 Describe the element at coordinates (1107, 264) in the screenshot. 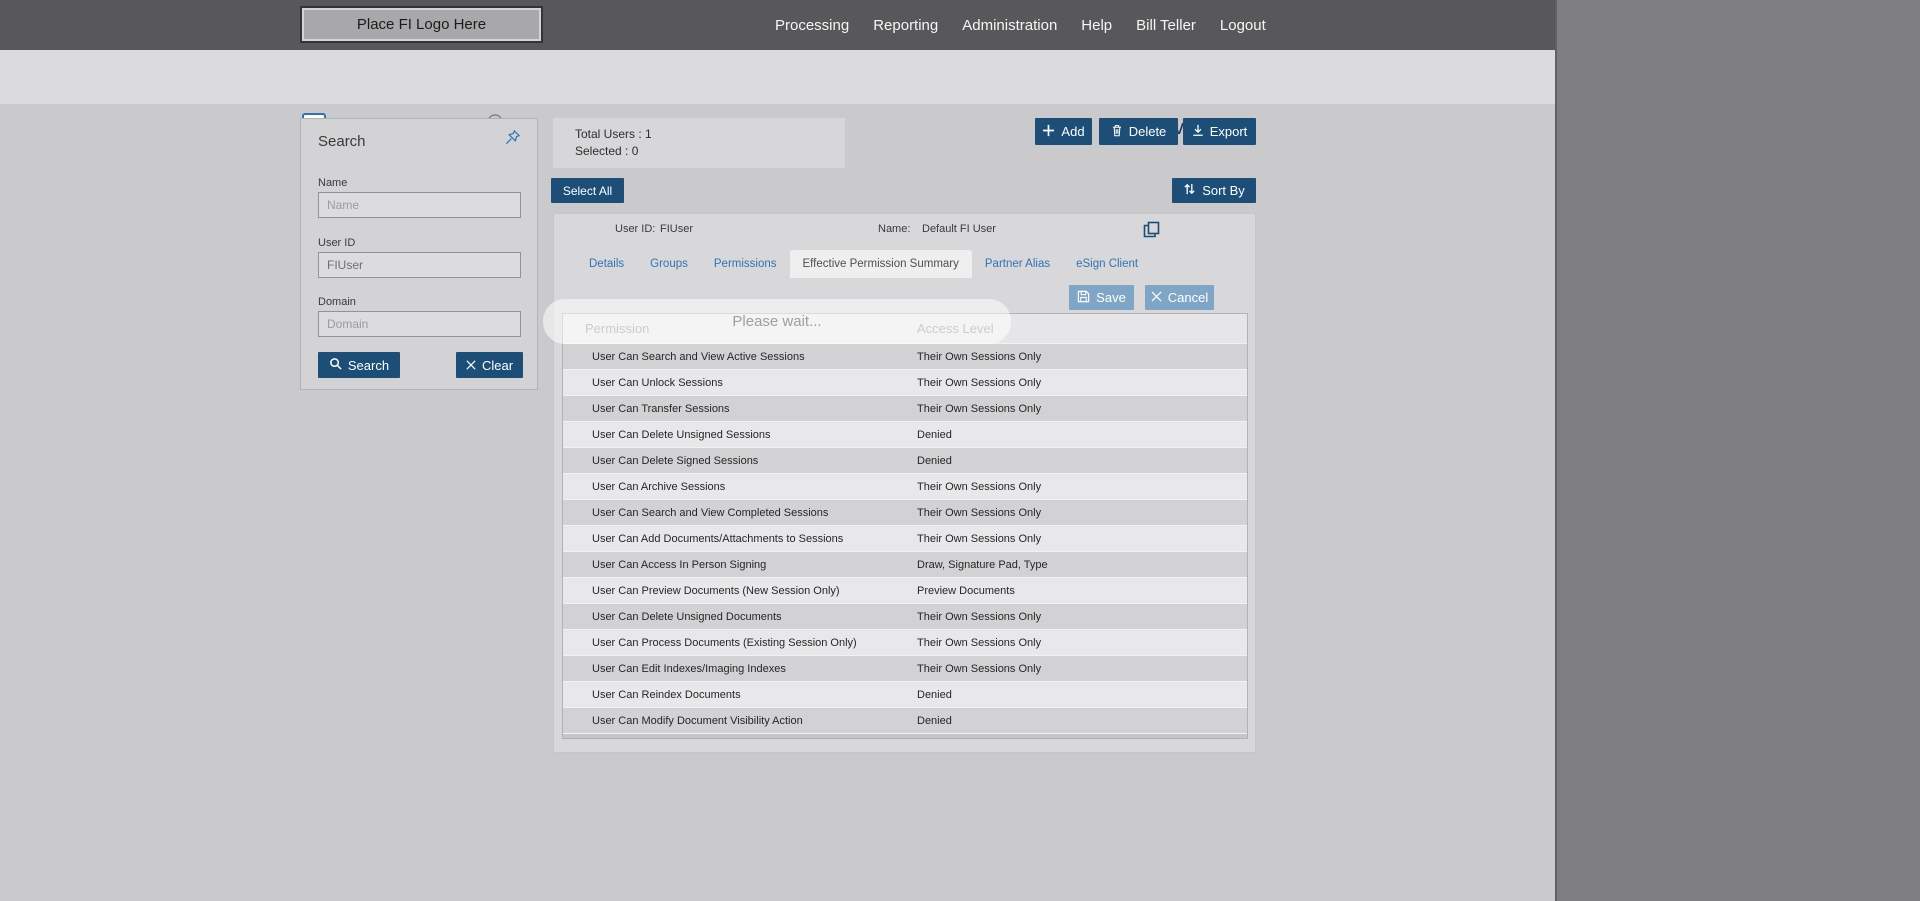

I see `tab-esign-client: eSign Client` at that location.